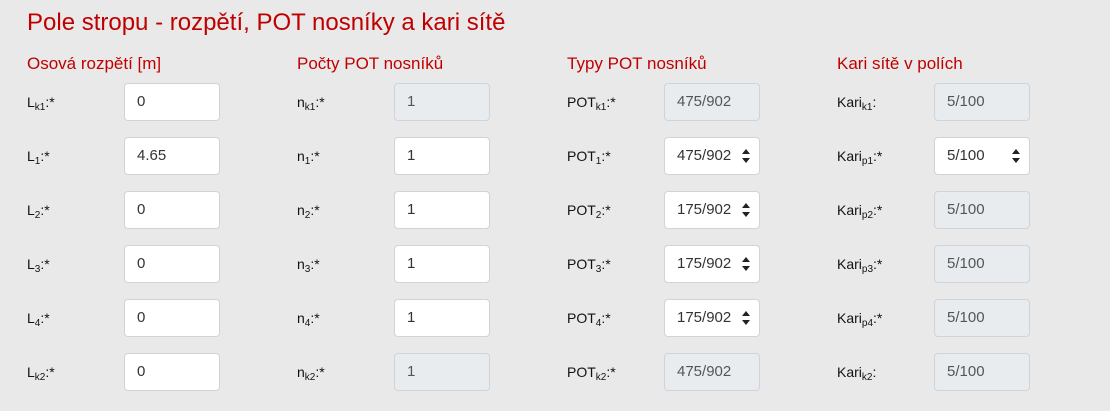 The height and width of the screenshot is (411, 1110). I want to click on field-label: n3:*, so click(308, 265).